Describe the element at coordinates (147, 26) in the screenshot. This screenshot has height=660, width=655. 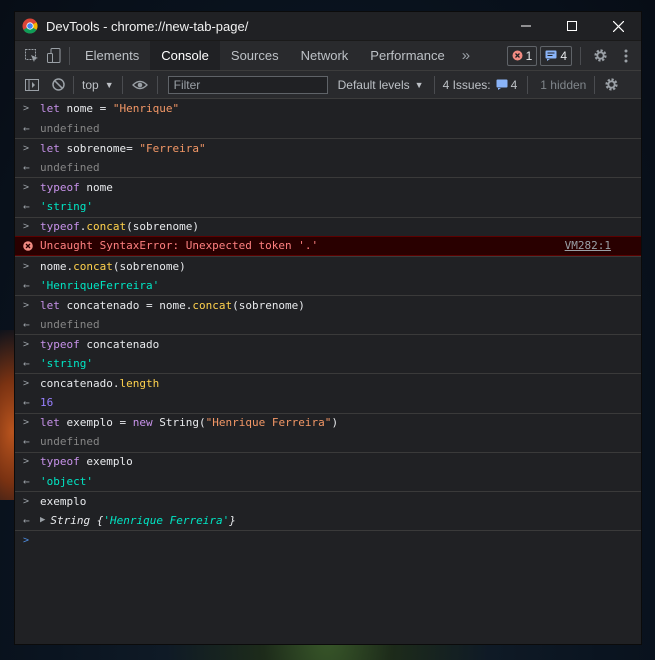
I see `window-title: DevTools - chrome://new-tab-page/` at that location.